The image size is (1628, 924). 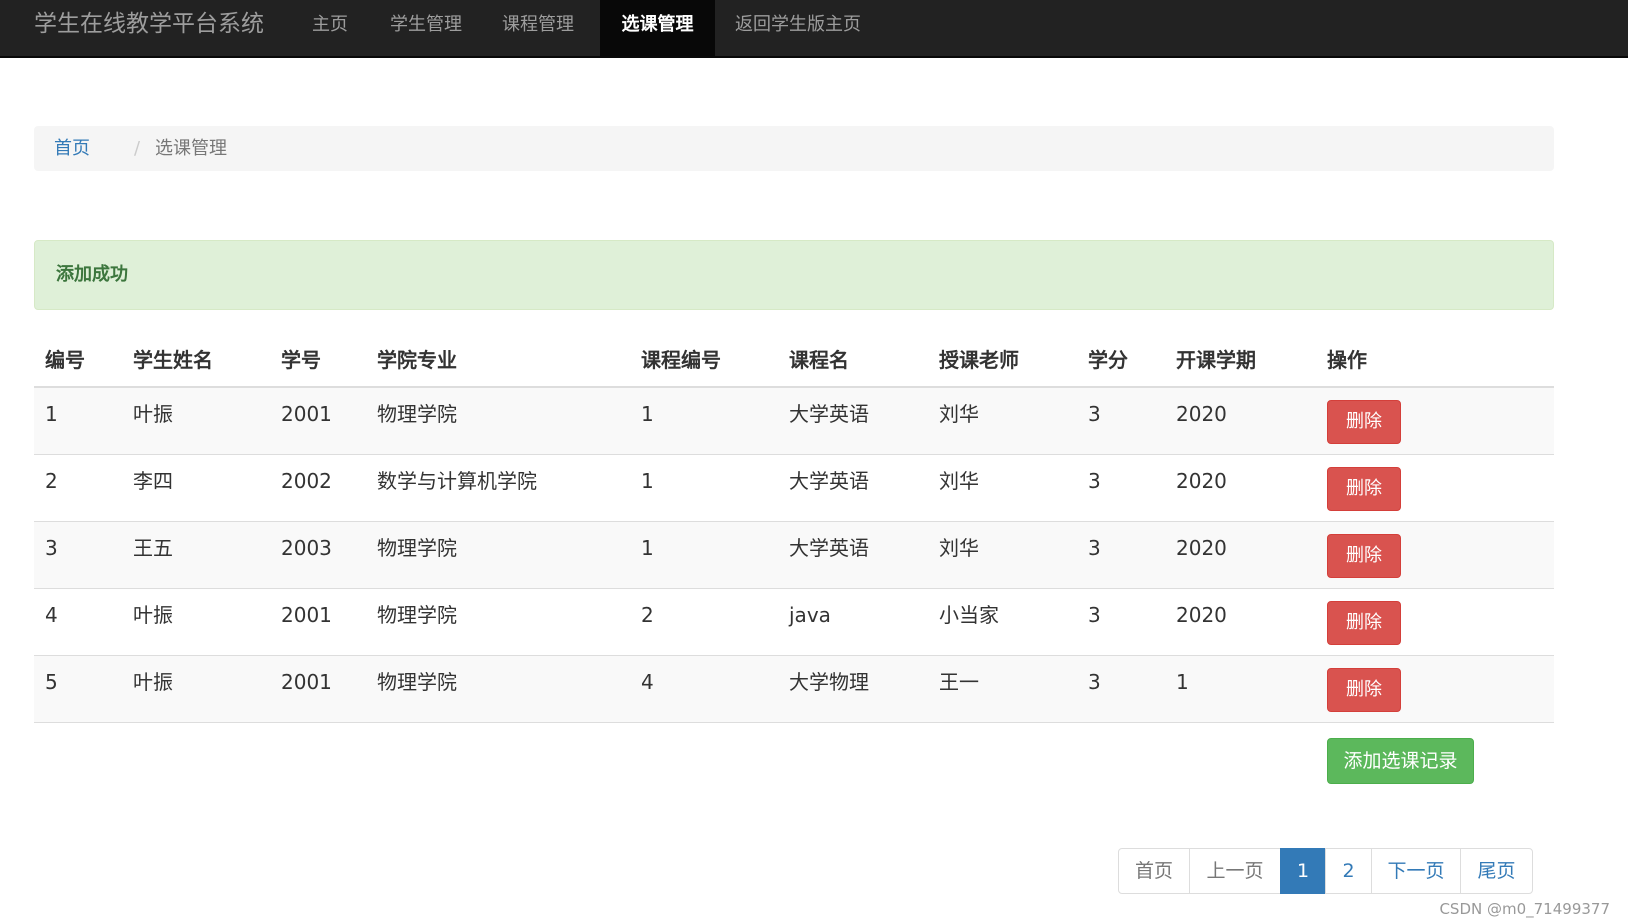 What do you see at coordinates (549, 28) in the screenshot?
I see `nav-item-course-management: 课程管理` at bounding box center [549, 28].